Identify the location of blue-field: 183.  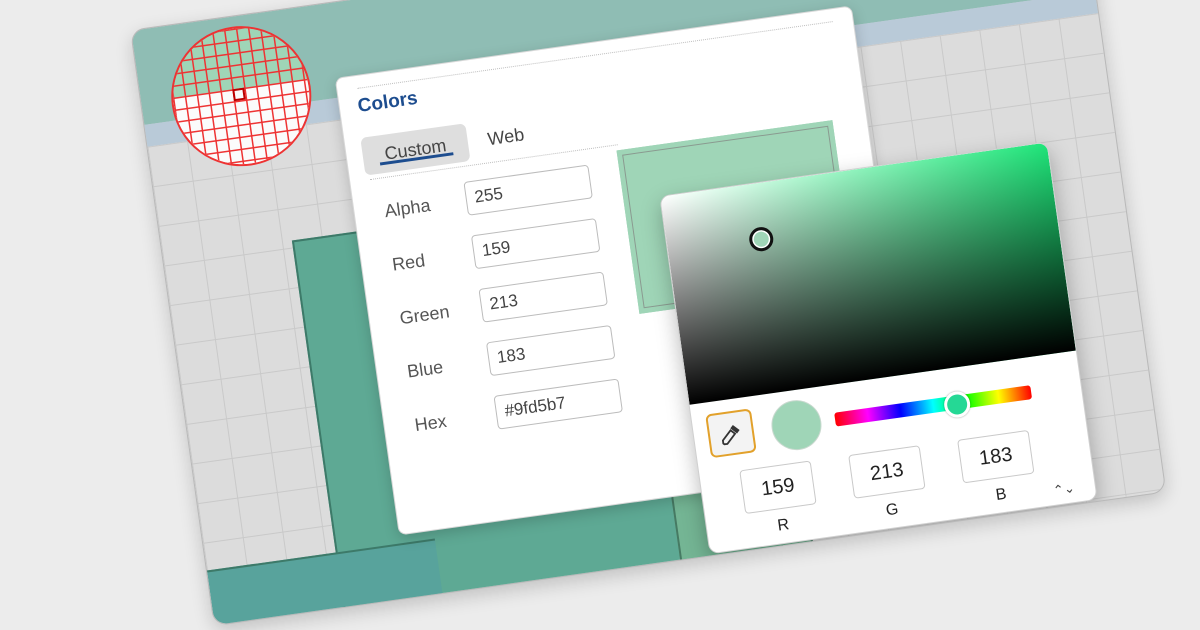
(550, 350).